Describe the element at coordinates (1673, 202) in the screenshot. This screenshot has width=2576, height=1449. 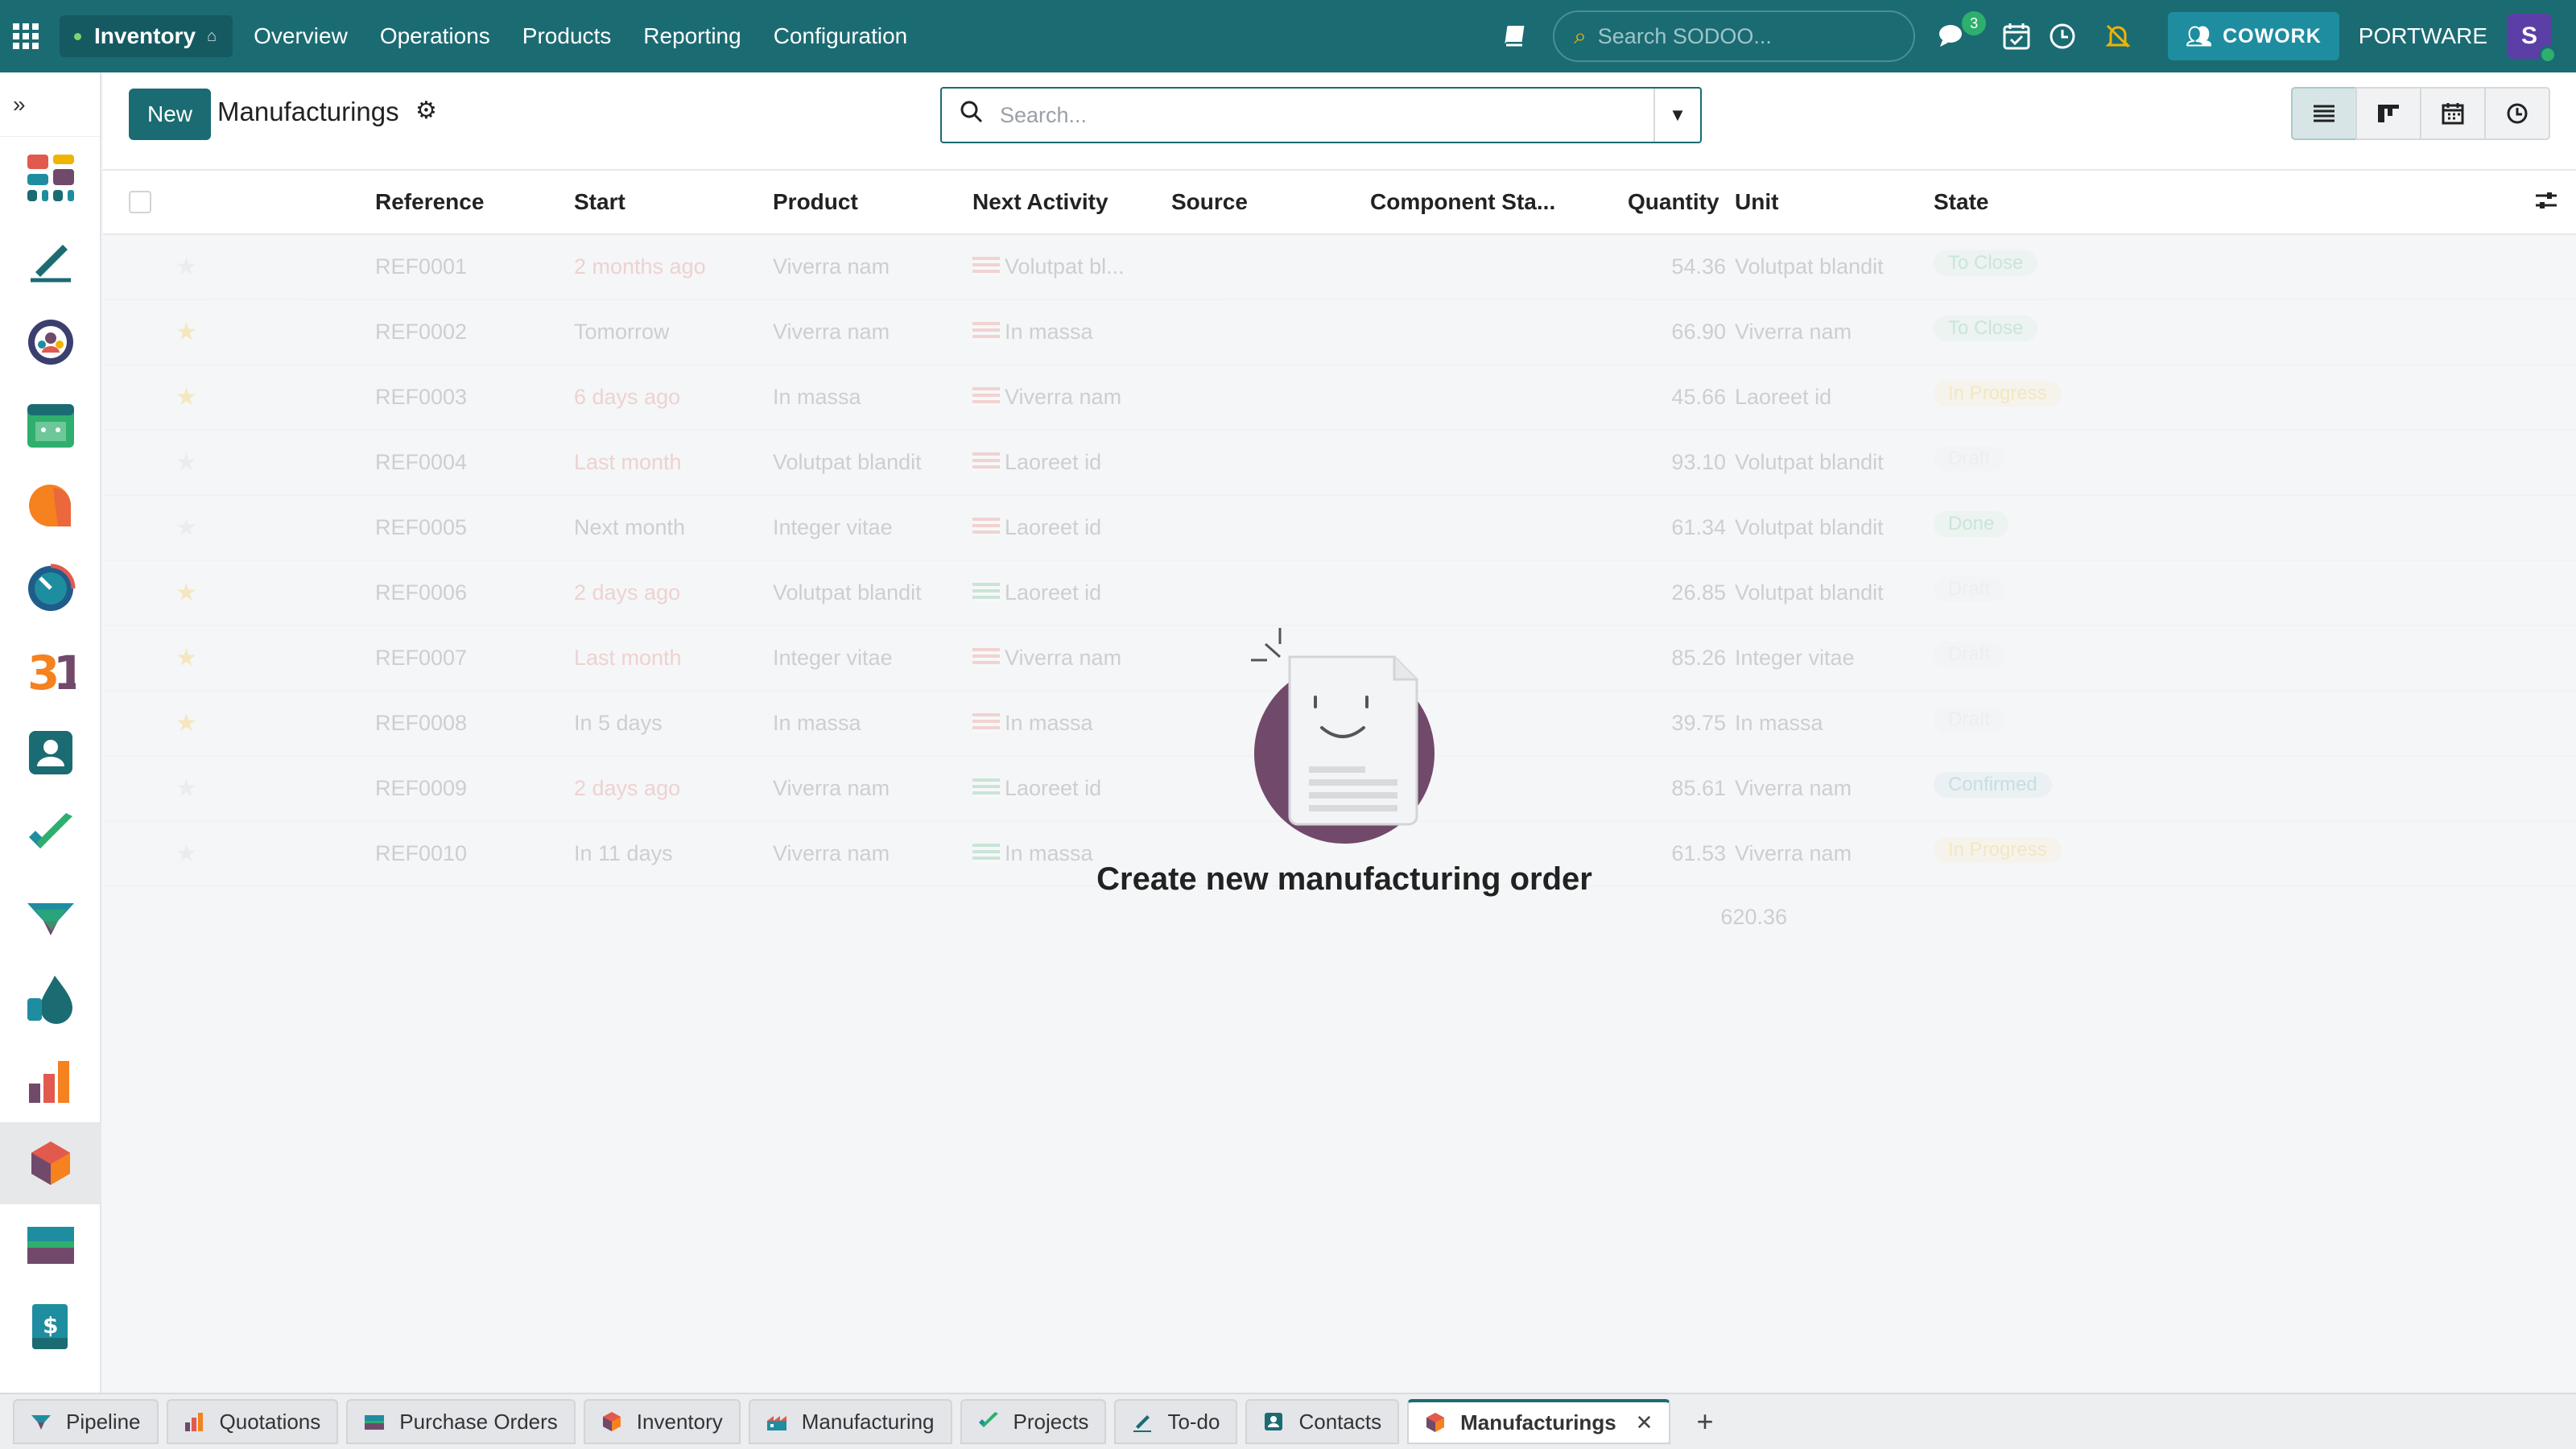
I see `col-quantity: Quantity` at that location.